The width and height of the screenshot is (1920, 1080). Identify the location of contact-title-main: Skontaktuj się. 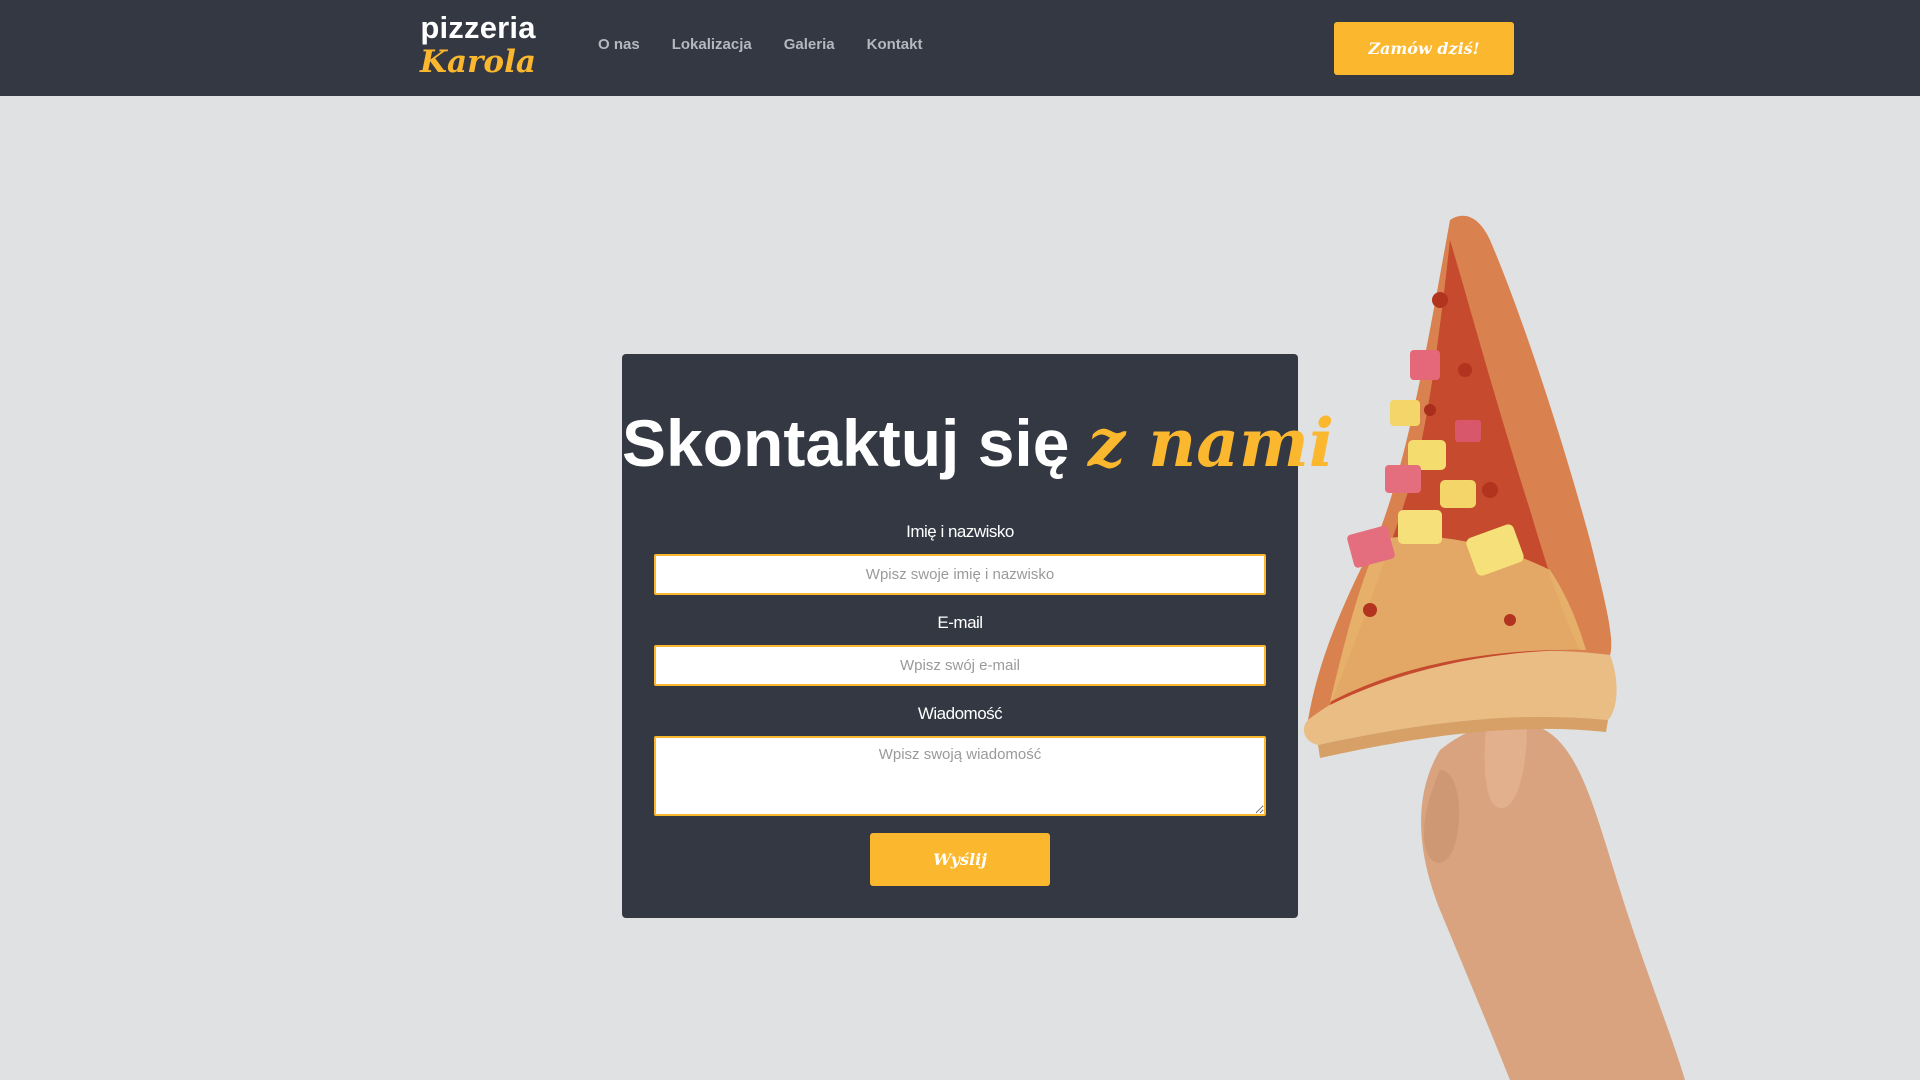
(846, 443).